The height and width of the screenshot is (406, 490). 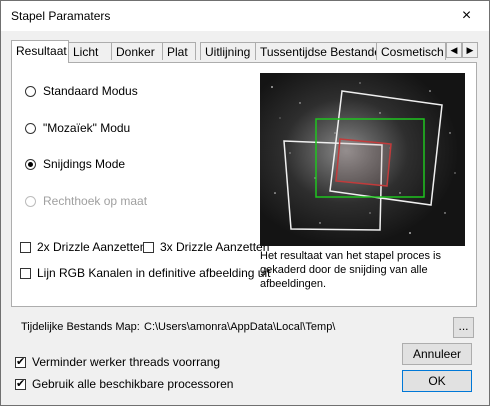 I want to click on use-all-processors-checkbox, so click(x=20, y=384).